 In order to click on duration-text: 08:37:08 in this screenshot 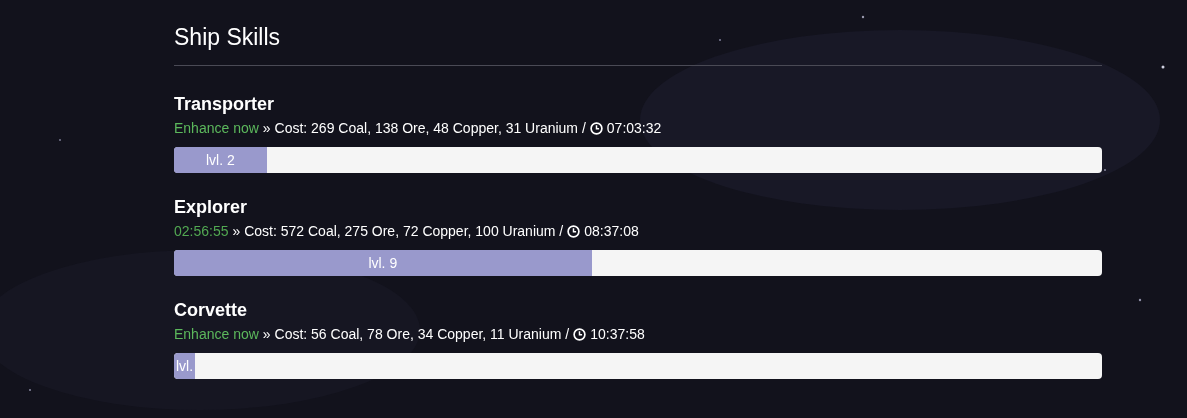, I will do `click(611, 231)`.